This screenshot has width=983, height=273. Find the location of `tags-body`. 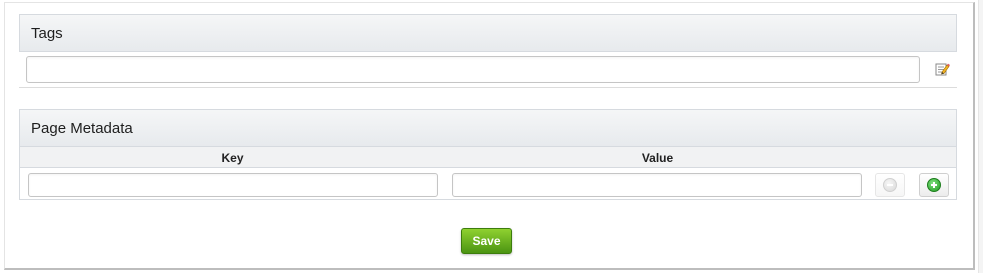

tags-body is located at coordinates (488, 70).